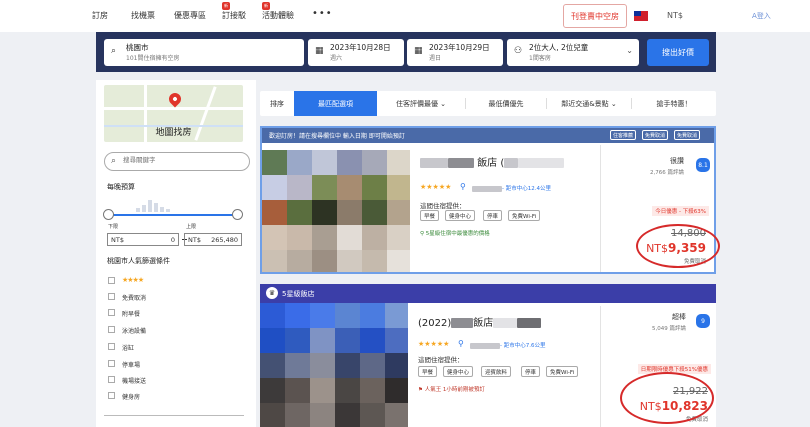  What do you see at coordinates (183, 160) in the screenshot?
I see `keyword-search-input` at bounding box center [183, 160].